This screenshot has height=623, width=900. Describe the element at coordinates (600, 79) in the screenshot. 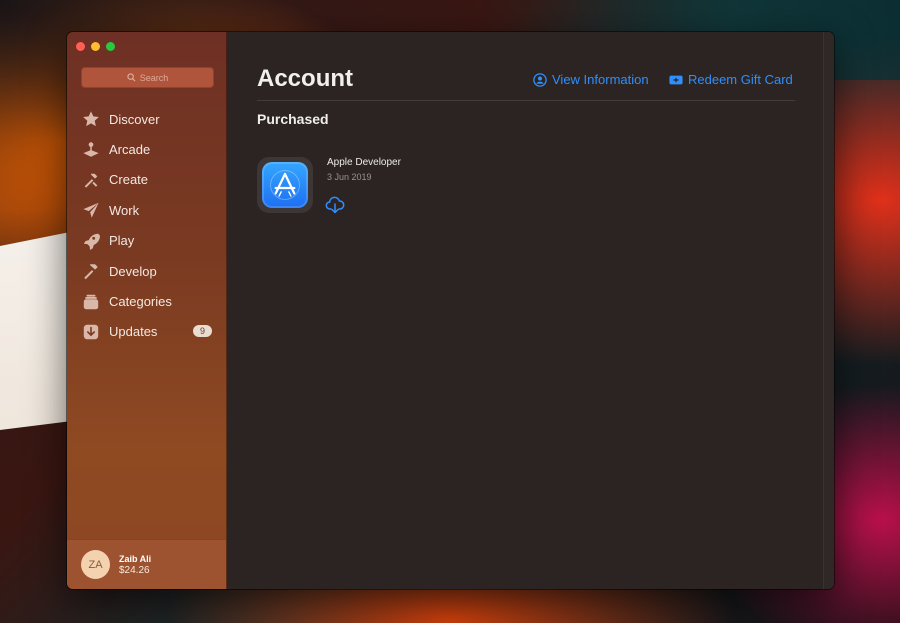

I see `view-information-label: View Information` at that location.